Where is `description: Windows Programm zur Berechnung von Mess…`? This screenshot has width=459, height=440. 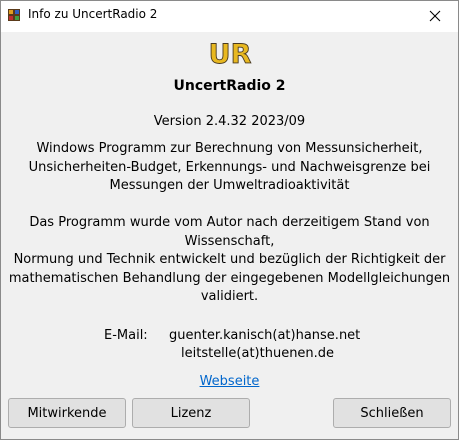 description: Windows Programm zur Berechnung von Mess… is located at coordinates (229, 168).